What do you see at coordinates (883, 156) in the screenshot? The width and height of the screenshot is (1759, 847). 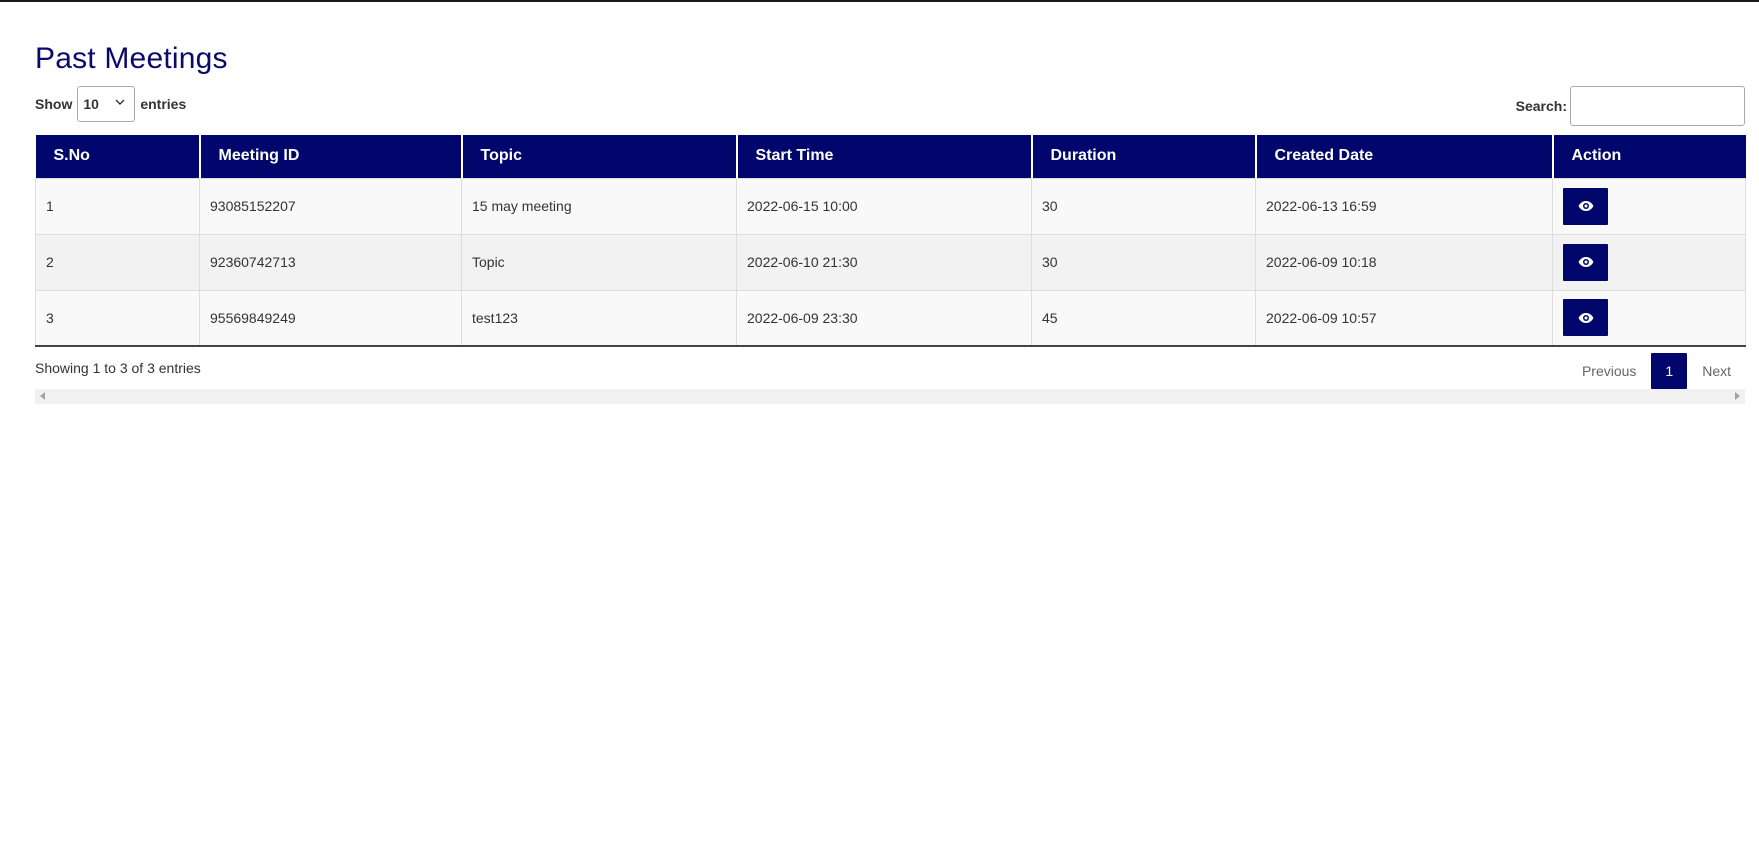 I see `column-header-start-time: Start Time` at bounding box center [883, 156].